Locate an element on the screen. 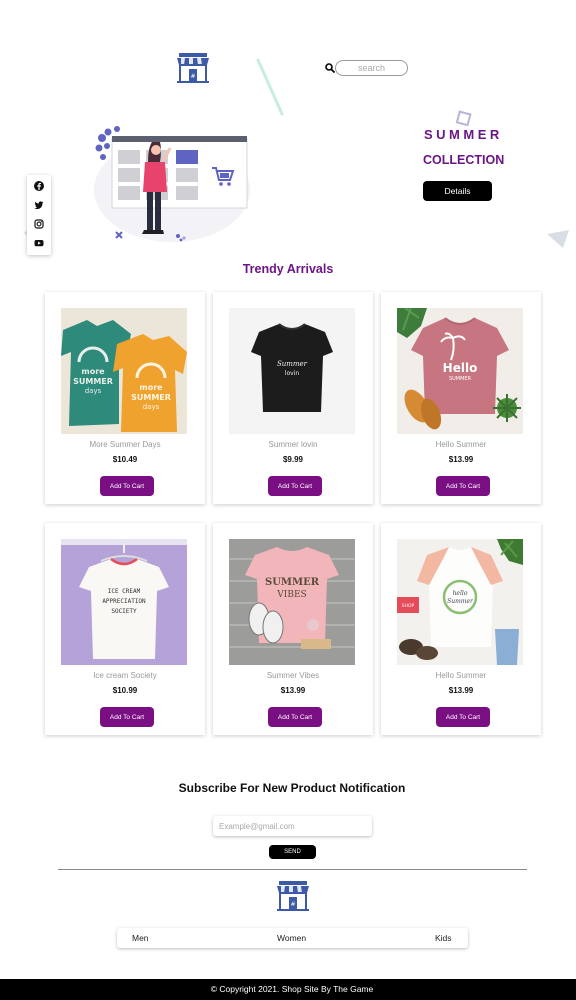  product-image: more SUMMER days more SUMMER days is located at coordinates (124, 371).